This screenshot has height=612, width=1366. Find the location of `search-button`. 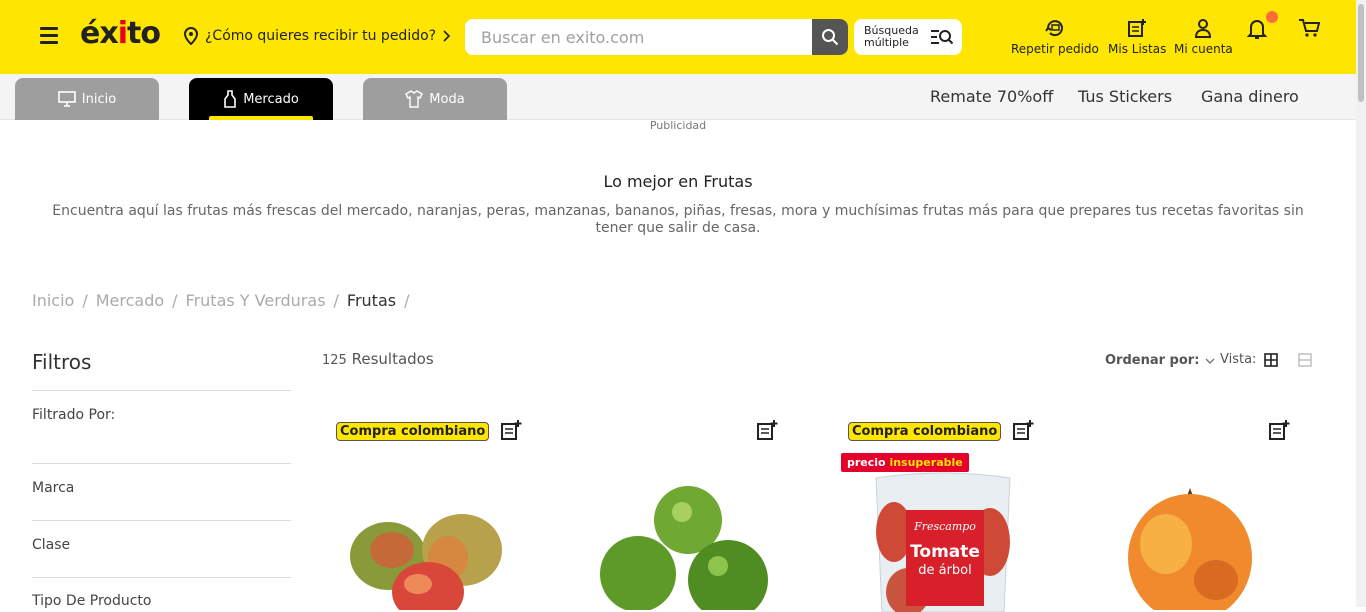

search-button is located at coordinates (830, 37).